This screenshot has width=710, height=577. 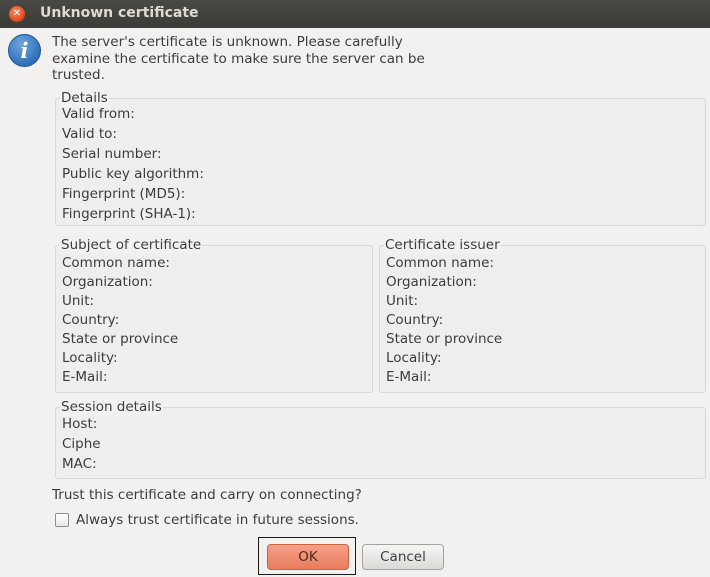 I want to click on subject-country: Country:, so click(x=91, y=320).